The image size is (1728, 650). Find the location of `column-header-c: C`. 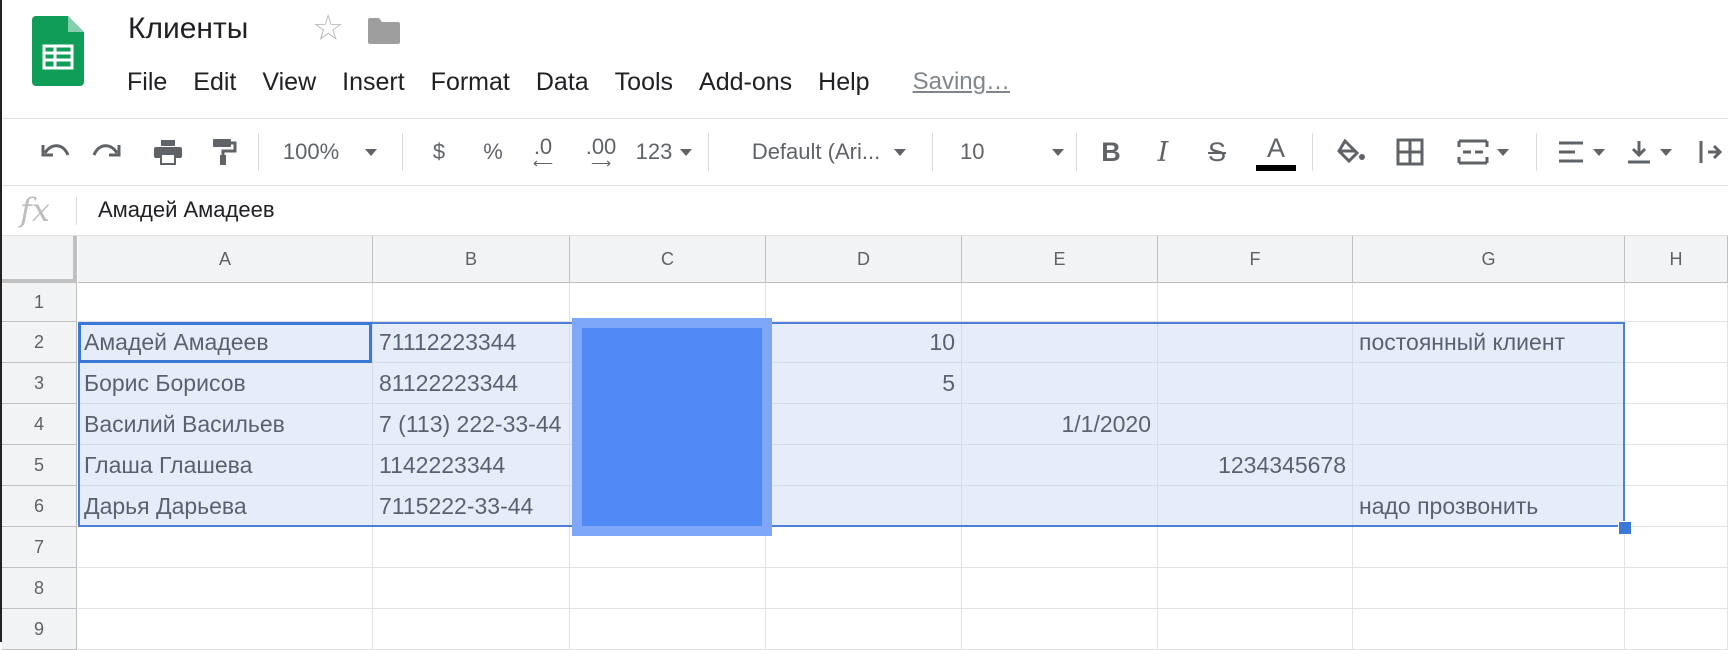

column-header-c: C is located at coordinates (668, 259).